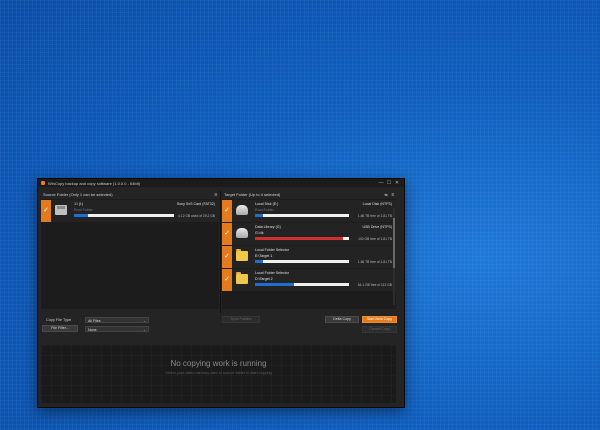 This screenshot has width=600, height=430. What do you see at coordinates (342, 319) in the screenshot?
I see `delta-copy-button: Delta Copy` at bounding box center [342, 319].